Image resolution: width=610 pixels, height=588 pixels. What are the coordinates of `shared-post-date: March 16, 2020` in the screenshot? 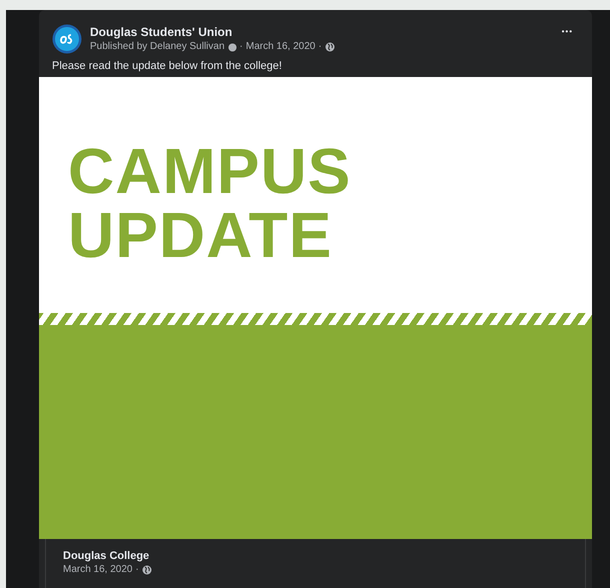 It's located at (97, 569).